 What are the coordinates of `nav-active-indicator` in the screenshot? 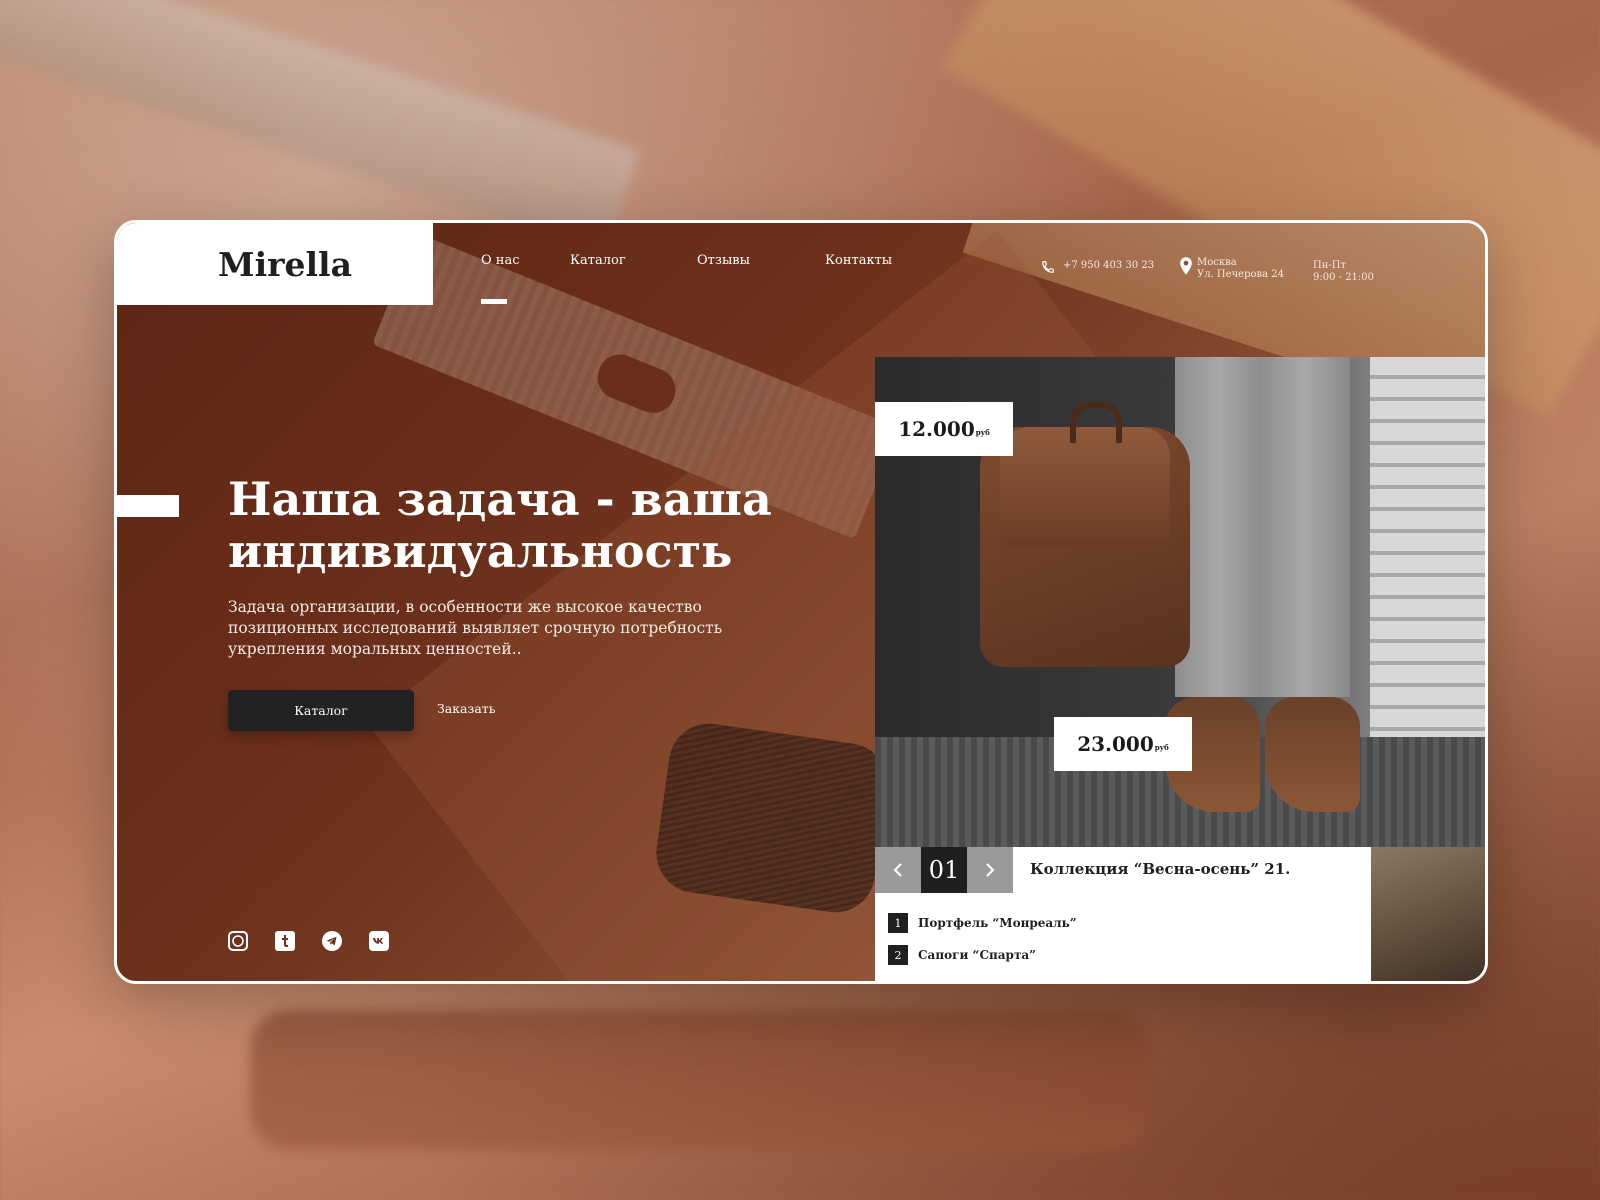 It's located at (494, 301).